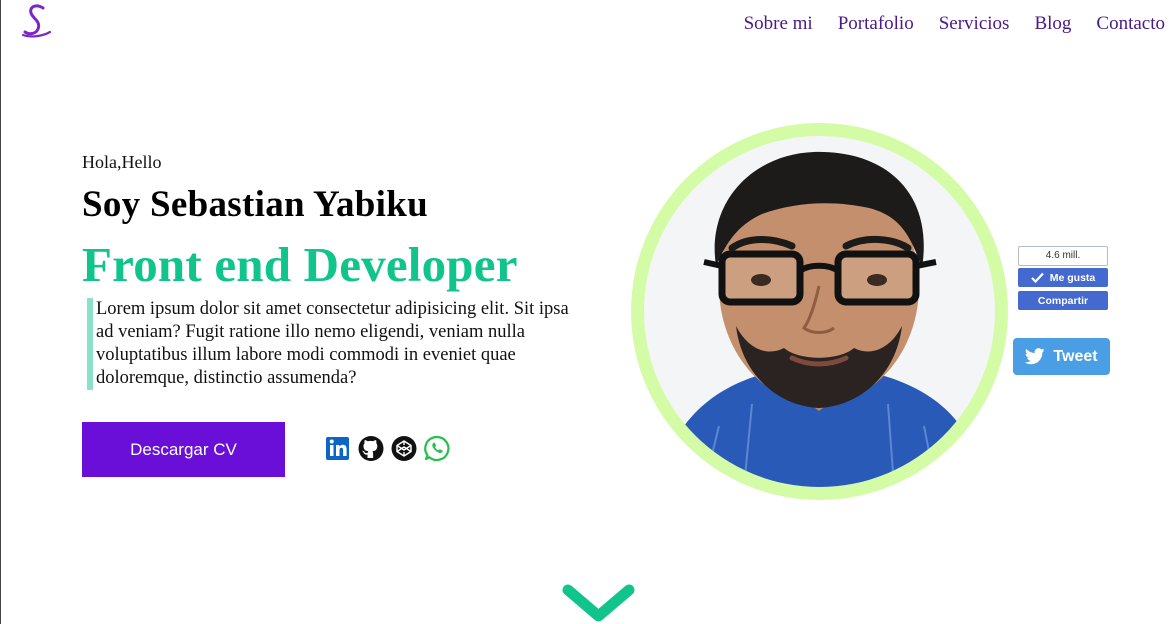 The image size is (1169, 624). I want to click on facebook-like-button: Me gusta, so click(1063, 277).